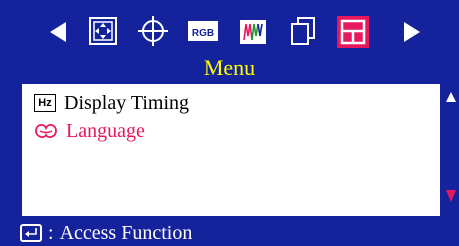  I want to click on position-icon, so click(103, 32).